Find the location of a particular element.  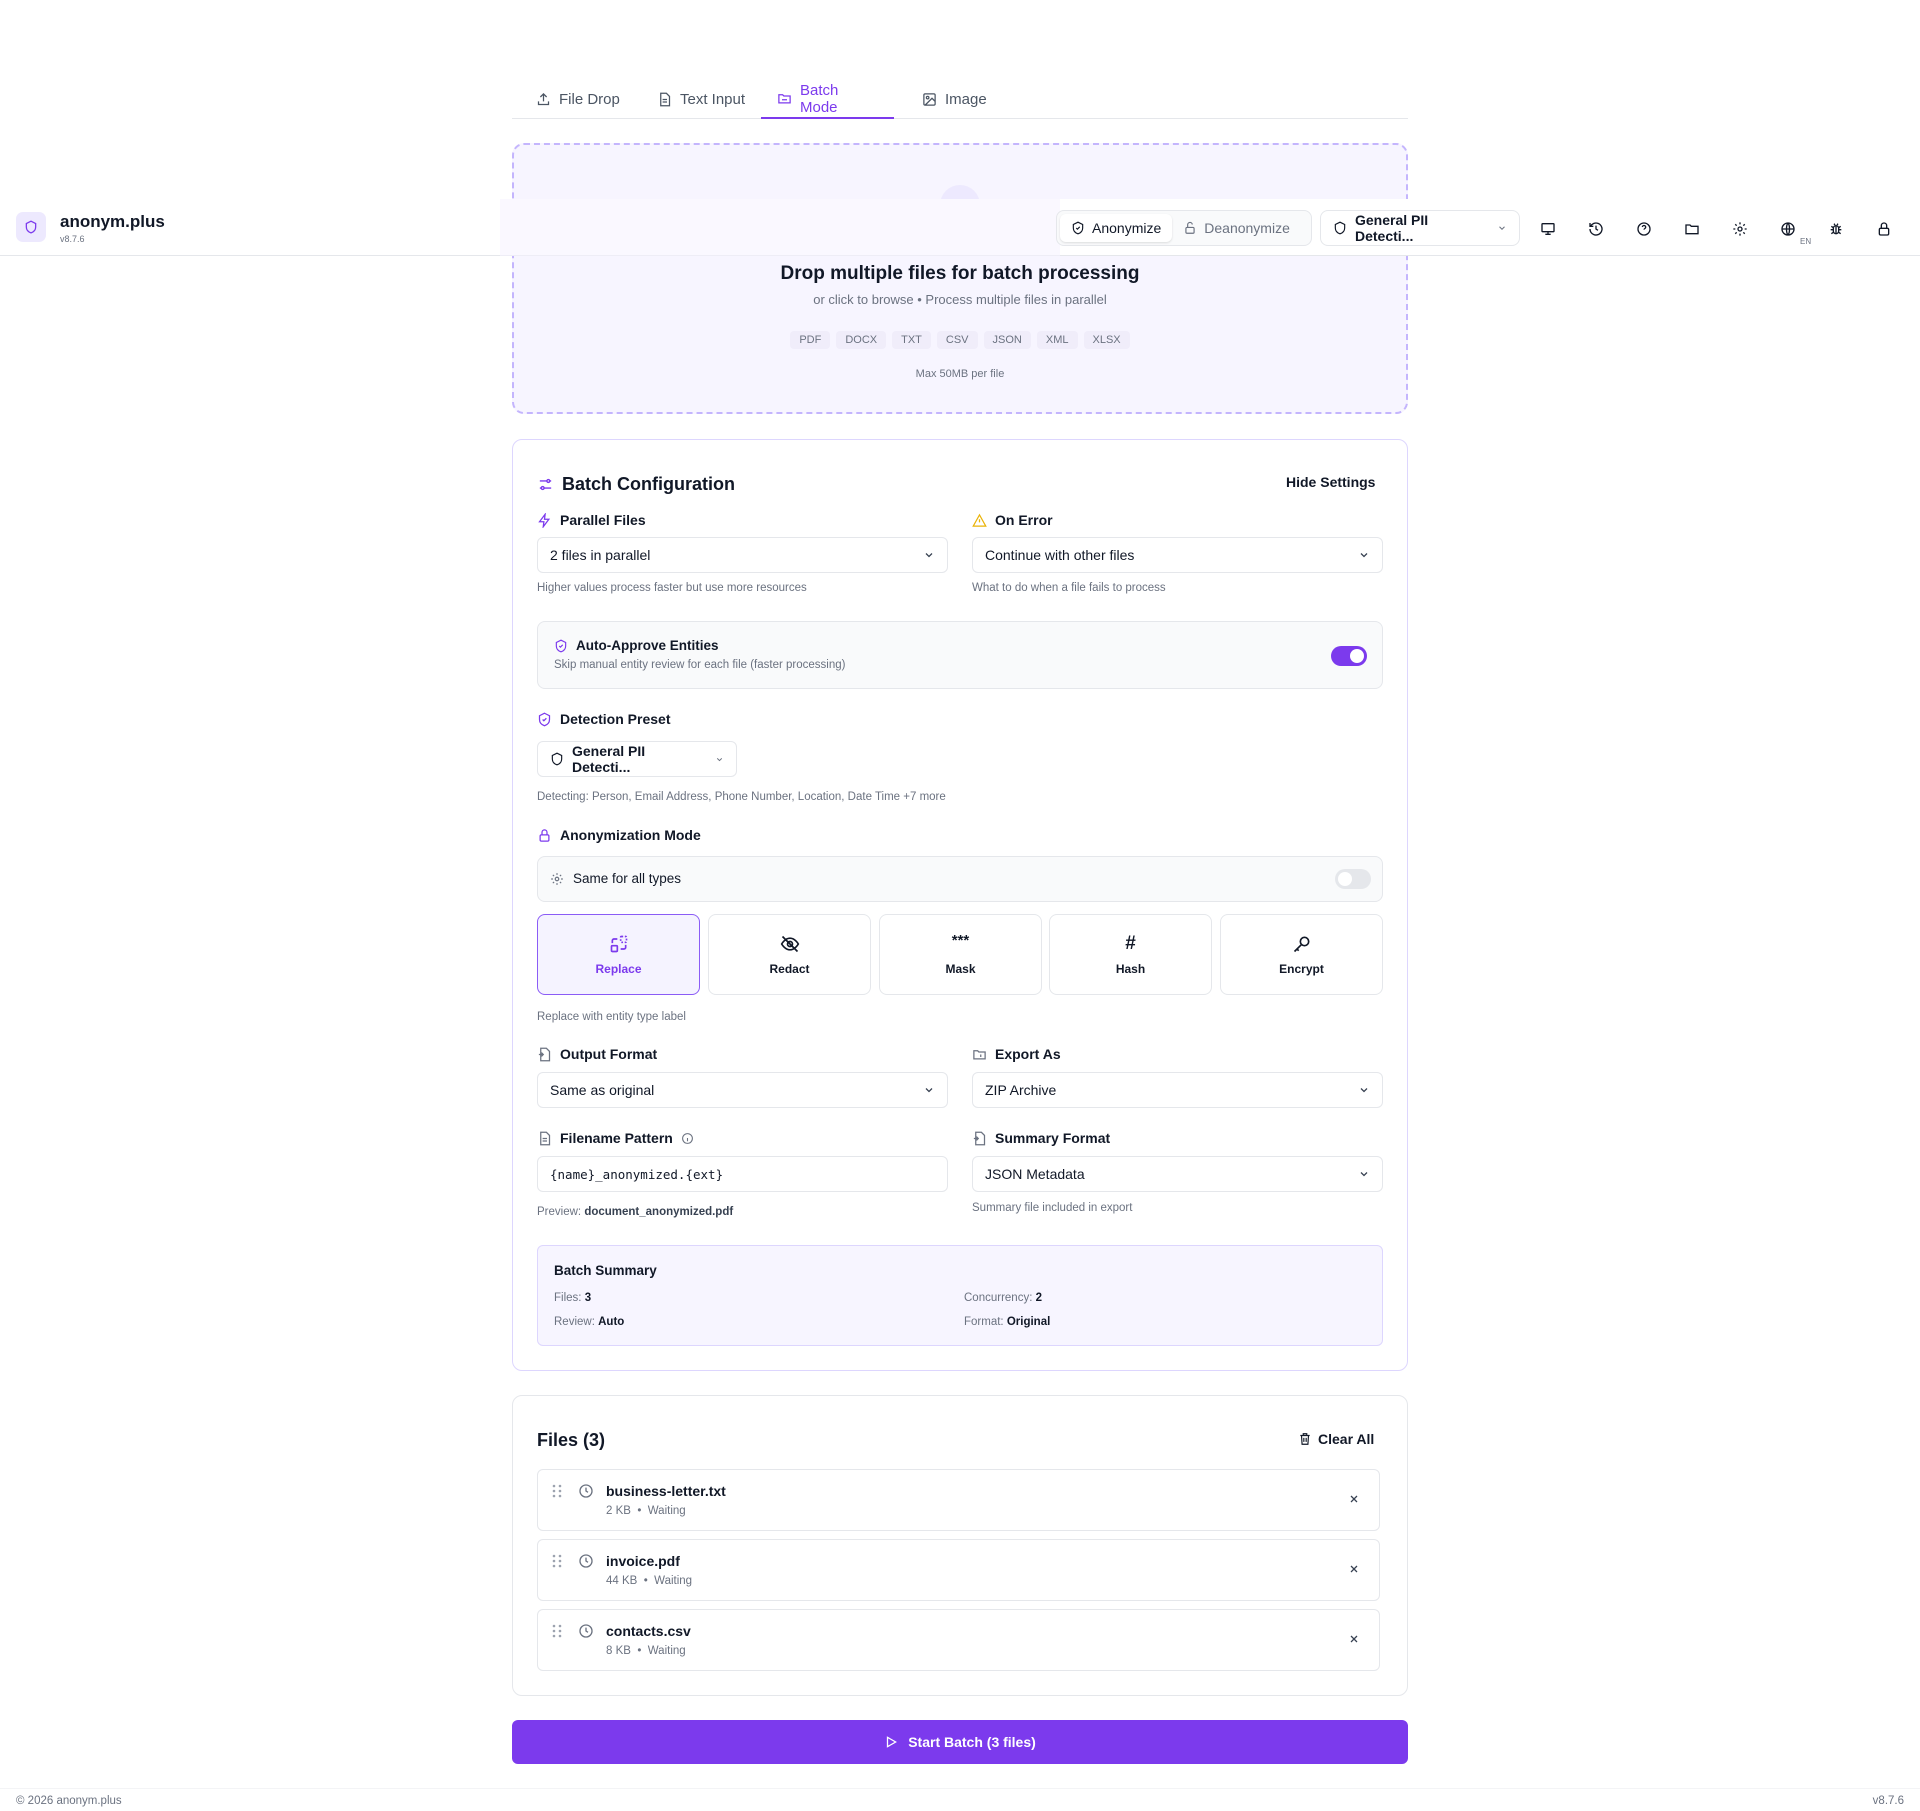

export-as-select: ZIP Archive is located at coordinates (1177, 1090).